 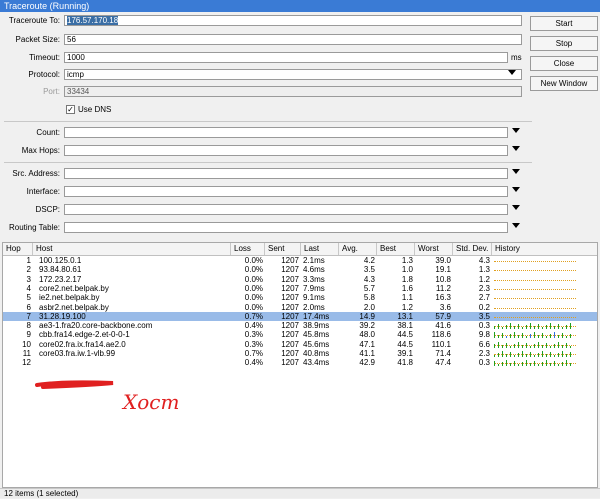 I want to click on max-hops-row: Max Hops:, so click(x=270, y=151).